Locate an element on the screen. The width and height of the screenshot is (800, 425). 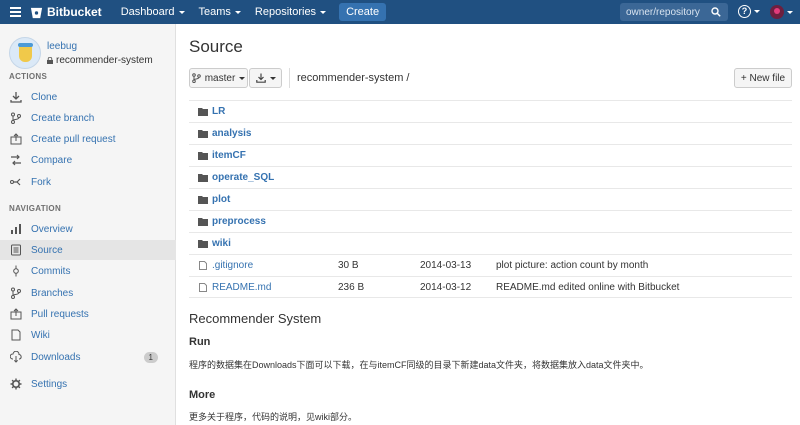
file-name: preprocess is located at coordinates (239, 221).